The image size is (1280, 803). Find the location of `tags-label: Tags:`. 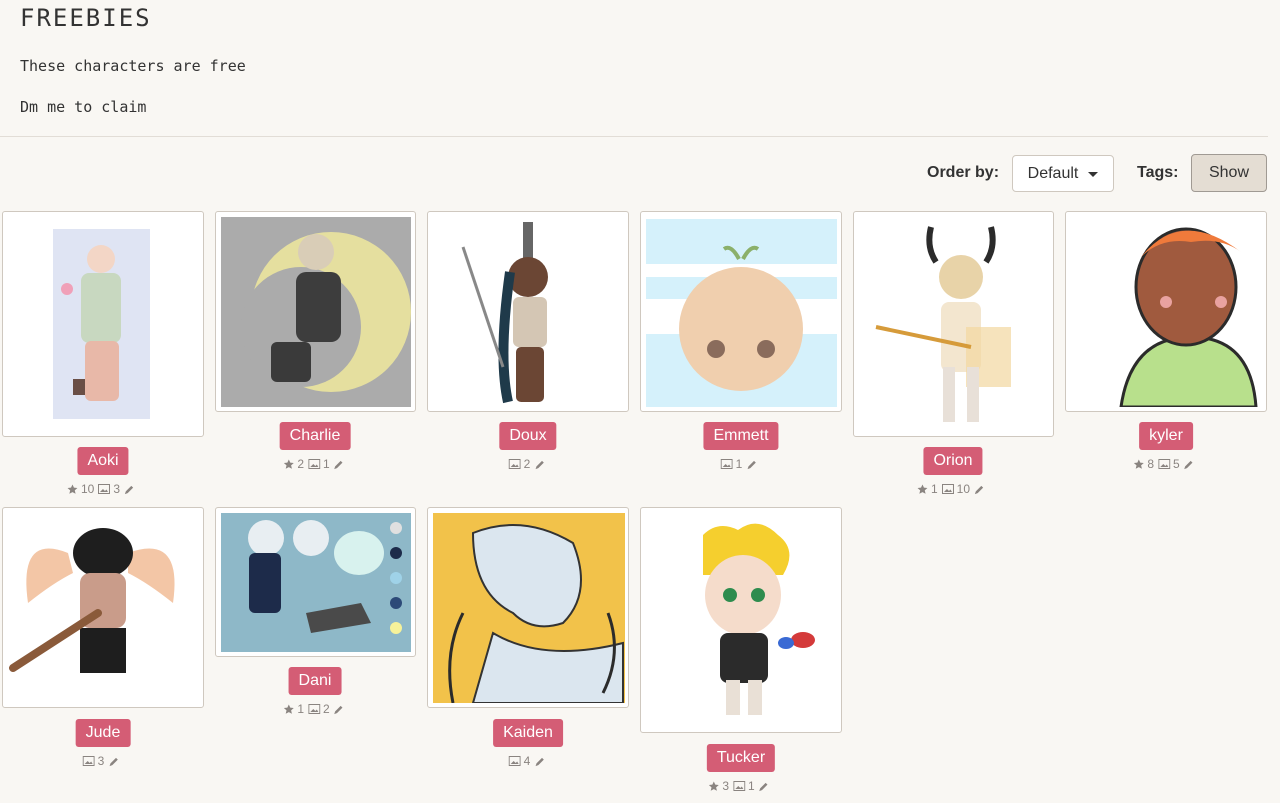

tags-label: Tags: is located at coordinates (1158, 172).